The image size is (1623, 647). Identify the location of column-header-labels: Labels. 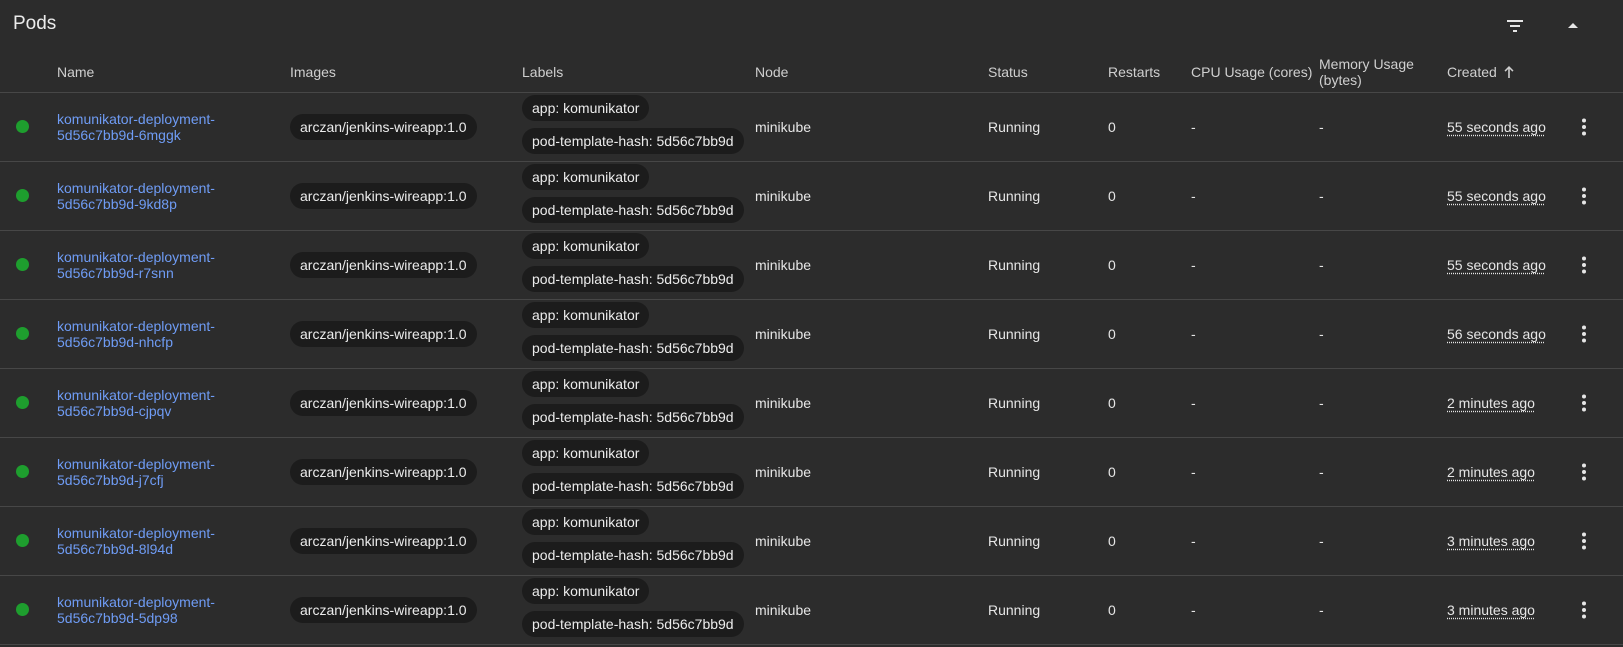
(543, 72).